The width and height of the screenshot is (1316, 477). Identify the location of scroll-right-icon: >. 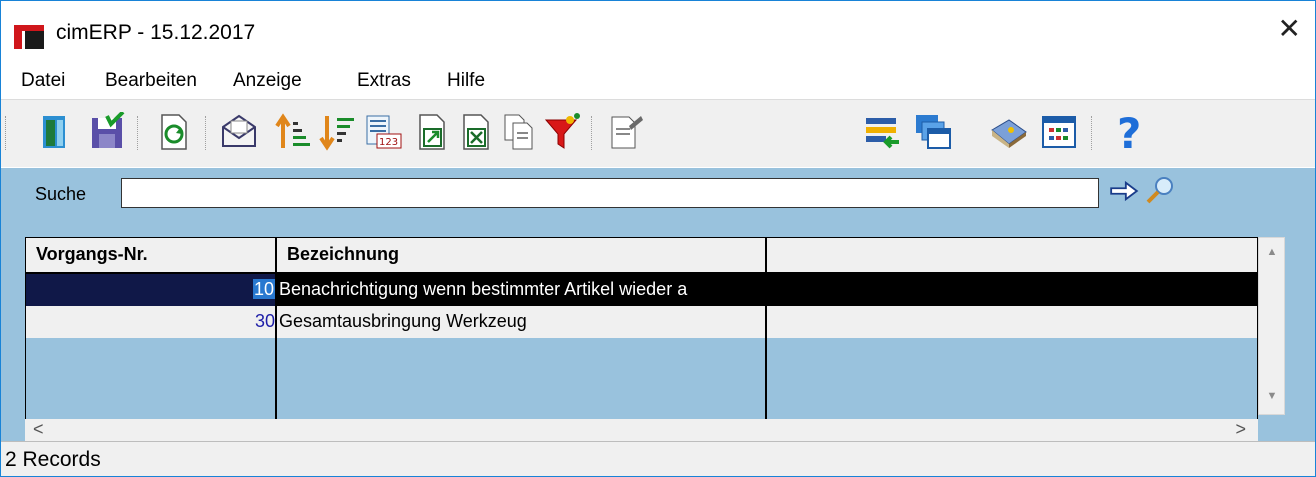
(1240, 429).